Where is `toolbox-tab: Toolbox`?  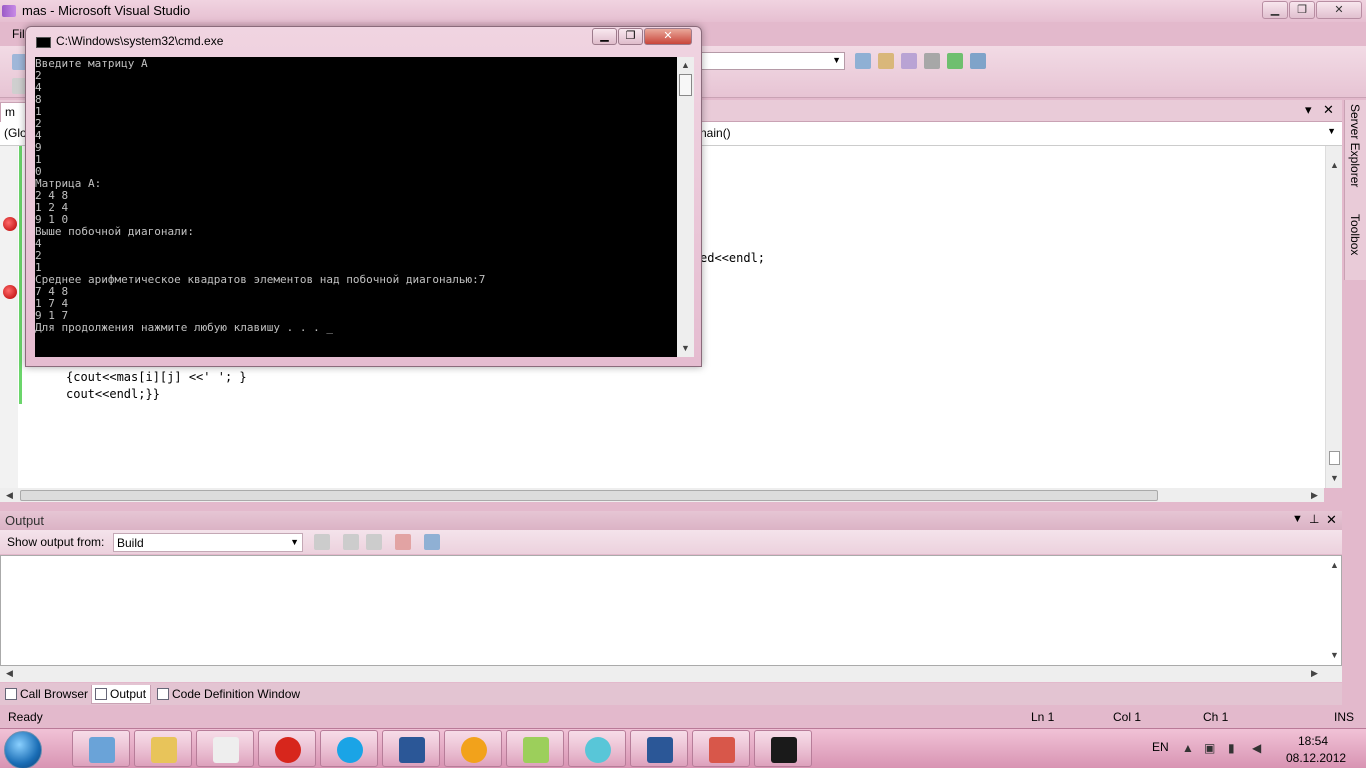
toolbox-tab: Toolbox is located at coordinates (1355, 234).